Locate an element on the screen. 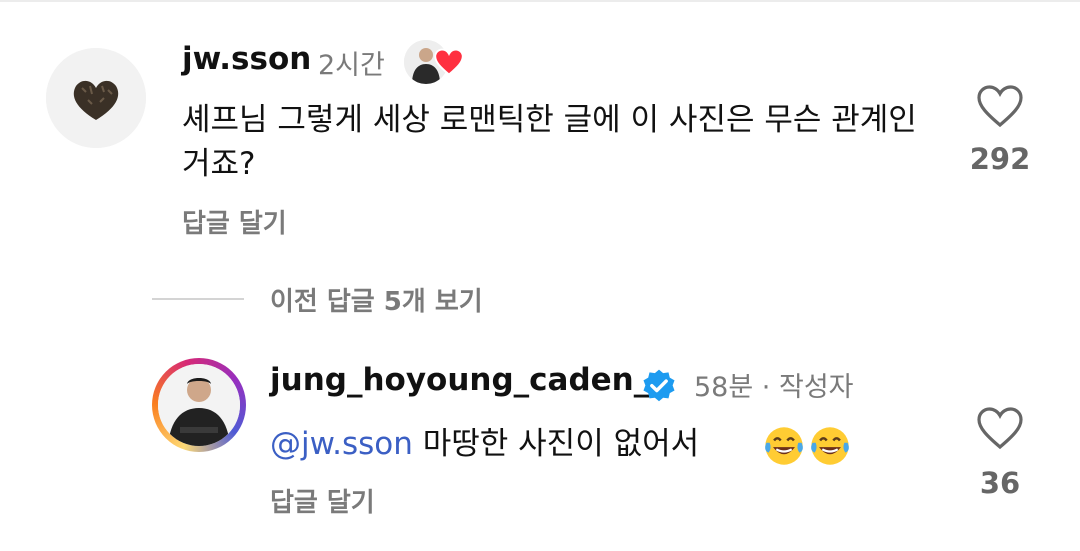 The height and width of the screenshot is (551, 1080). comment-time: 2시간 is located at coordinates (351, 65).